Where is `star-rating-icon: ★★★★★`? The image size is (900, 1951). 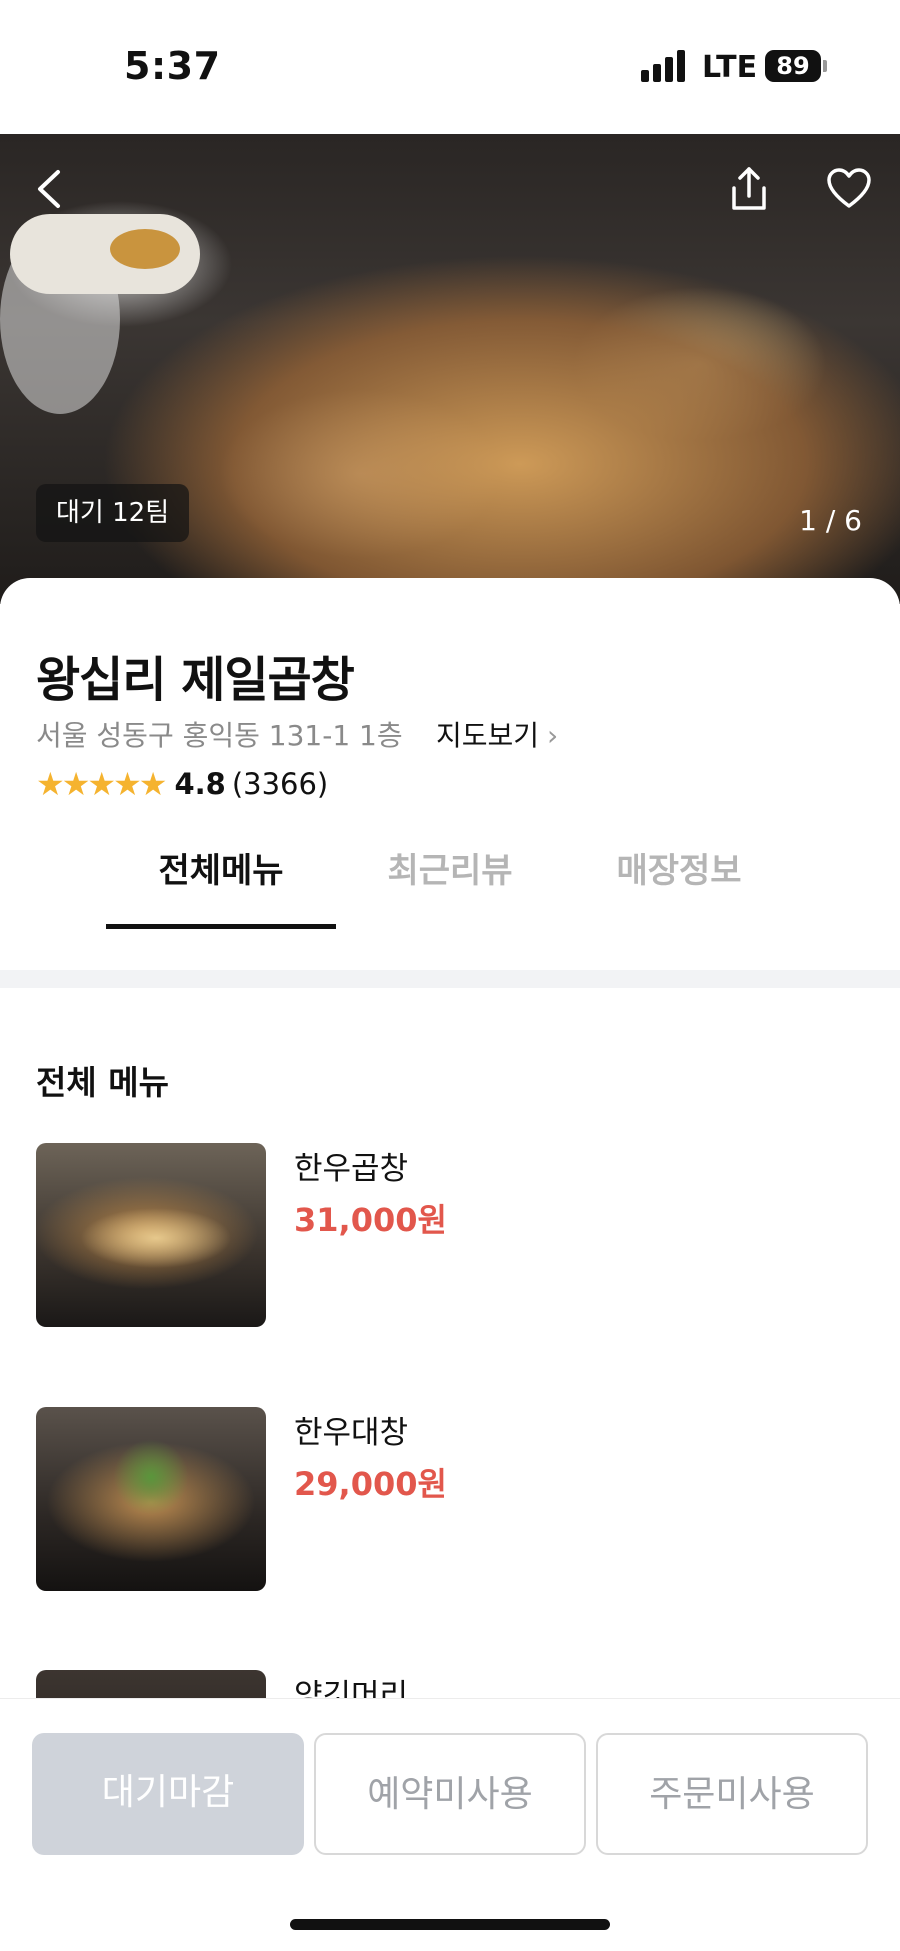 star-rating-icon: ★★★★★ is located at coordinates (101, 784).